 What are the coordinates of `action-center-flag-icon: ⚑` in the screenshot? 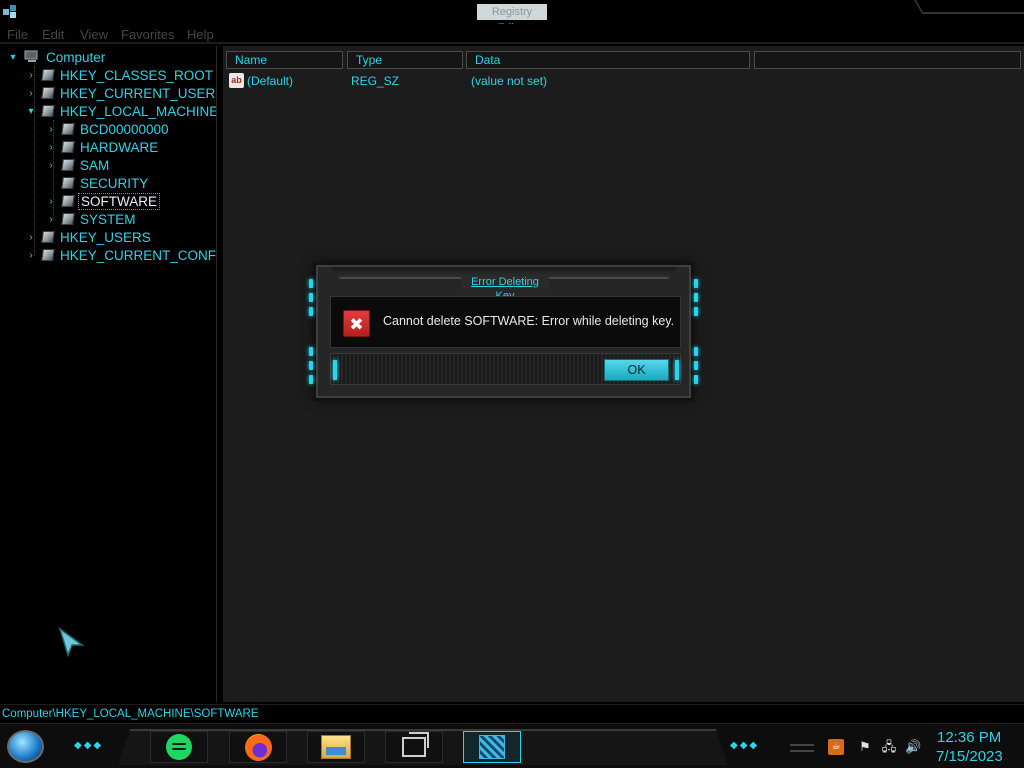 It's located at (865, 747).